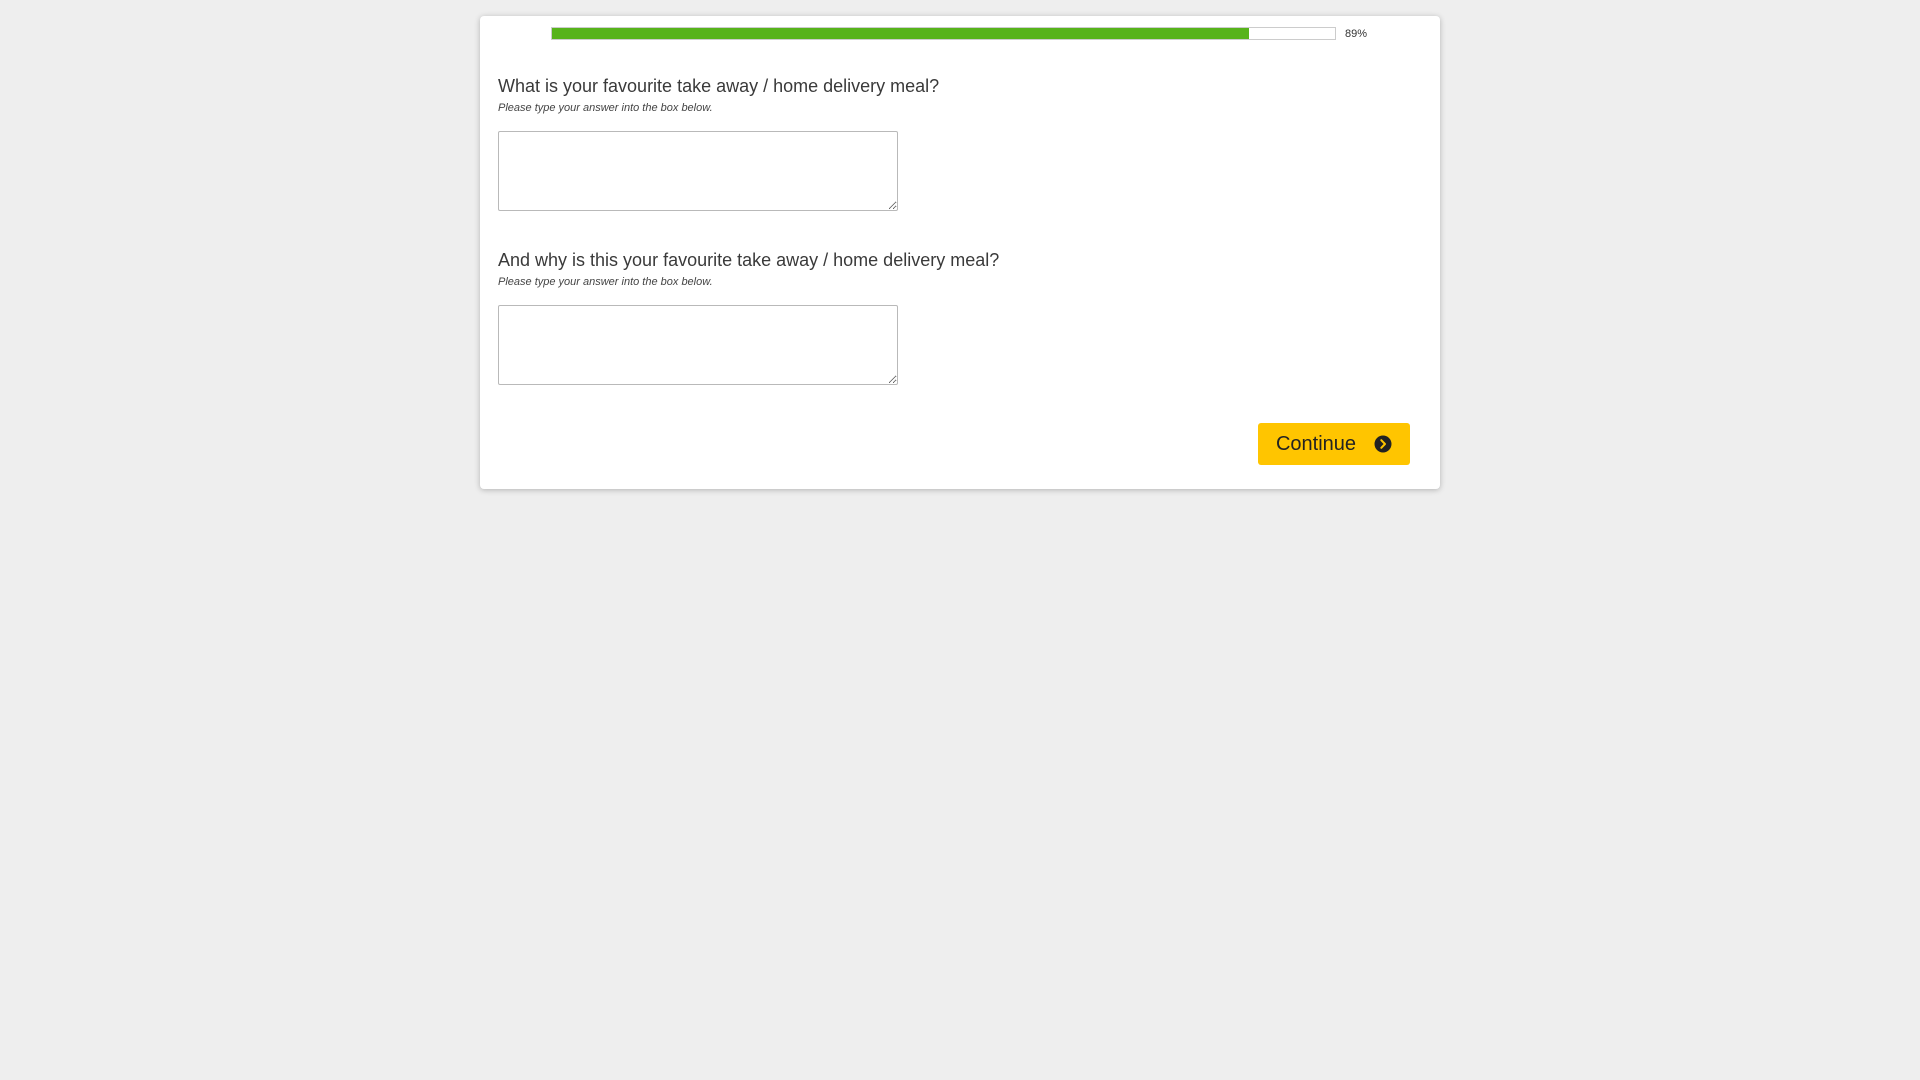 This screenshot has width=1920, height=1080. I want to click on continue-button: Continue, so click(1334, 444).